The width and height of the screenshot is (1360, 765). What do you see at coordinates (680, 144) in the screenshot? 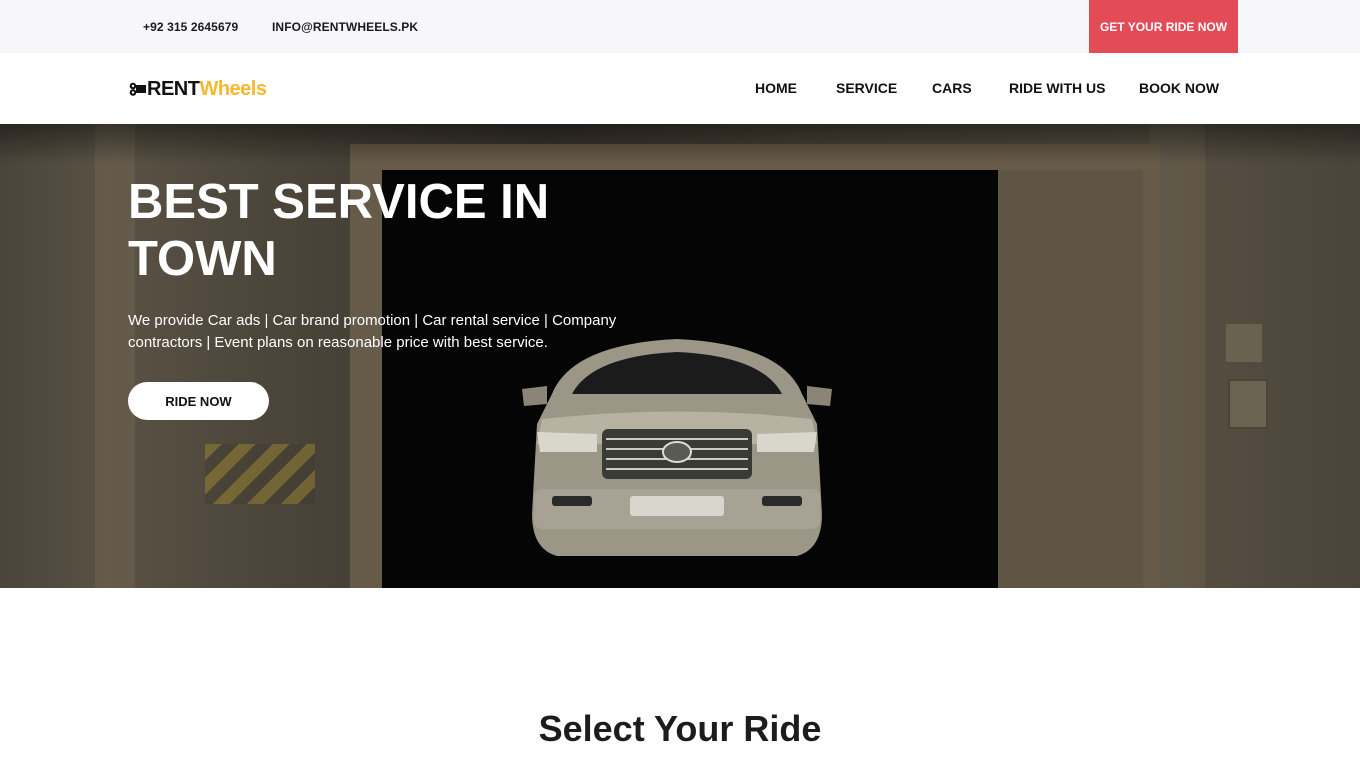
I see `hero-shadow` at bounding box center [680, 144].